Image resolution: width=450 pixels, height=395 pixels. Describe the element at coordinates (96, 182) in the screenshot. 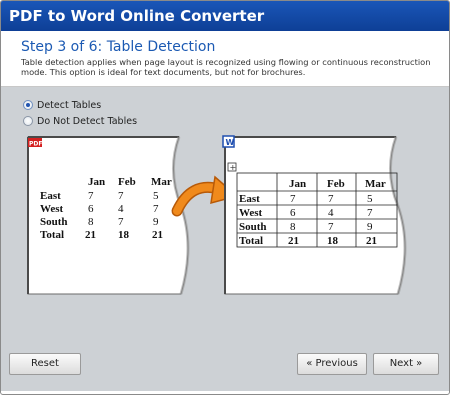

I see `pdf-header-jan: Jan` at that location.